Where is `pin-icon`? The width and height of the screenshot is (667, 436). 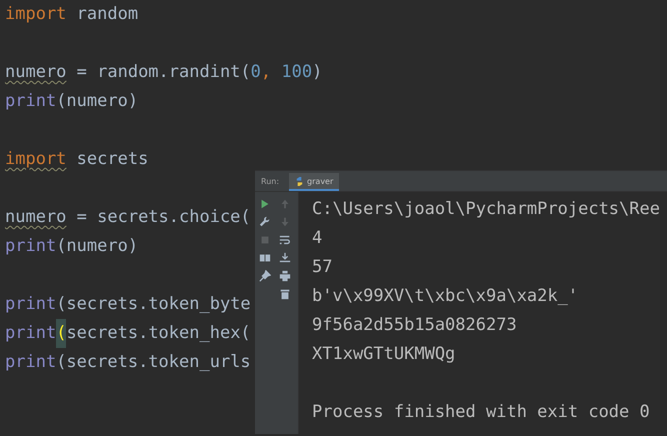
pin-icon is located at coordinates (265, 276).